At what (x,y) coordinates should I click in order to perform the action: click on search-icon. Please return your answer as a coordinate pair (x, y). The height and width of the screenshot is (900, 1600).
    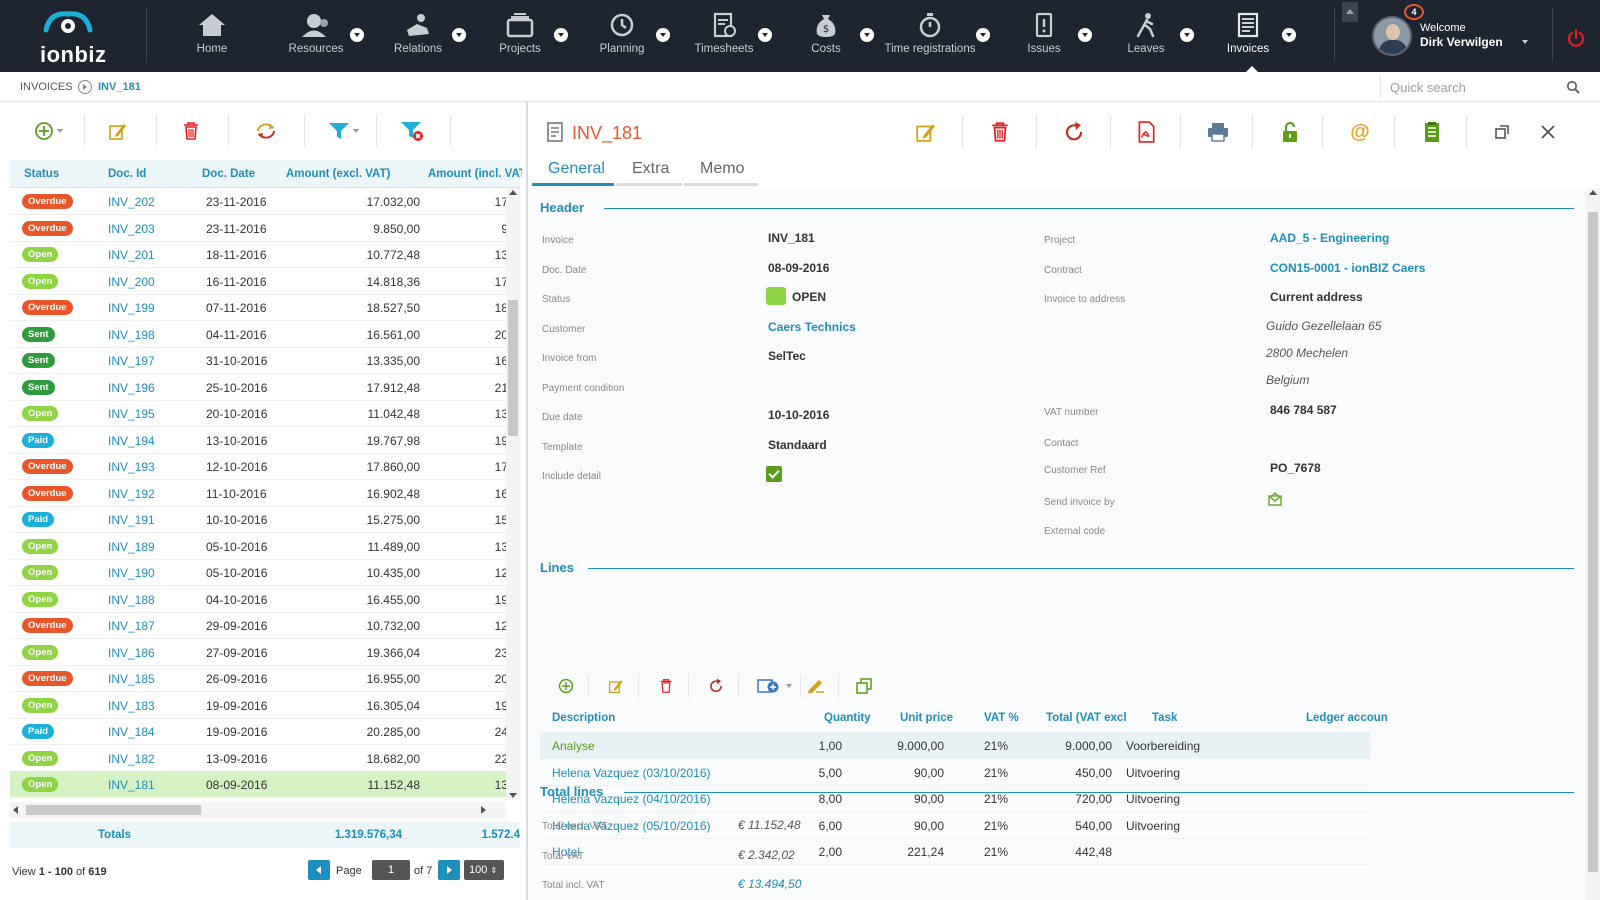
    Looking at the image, I should click on (1573, 87).